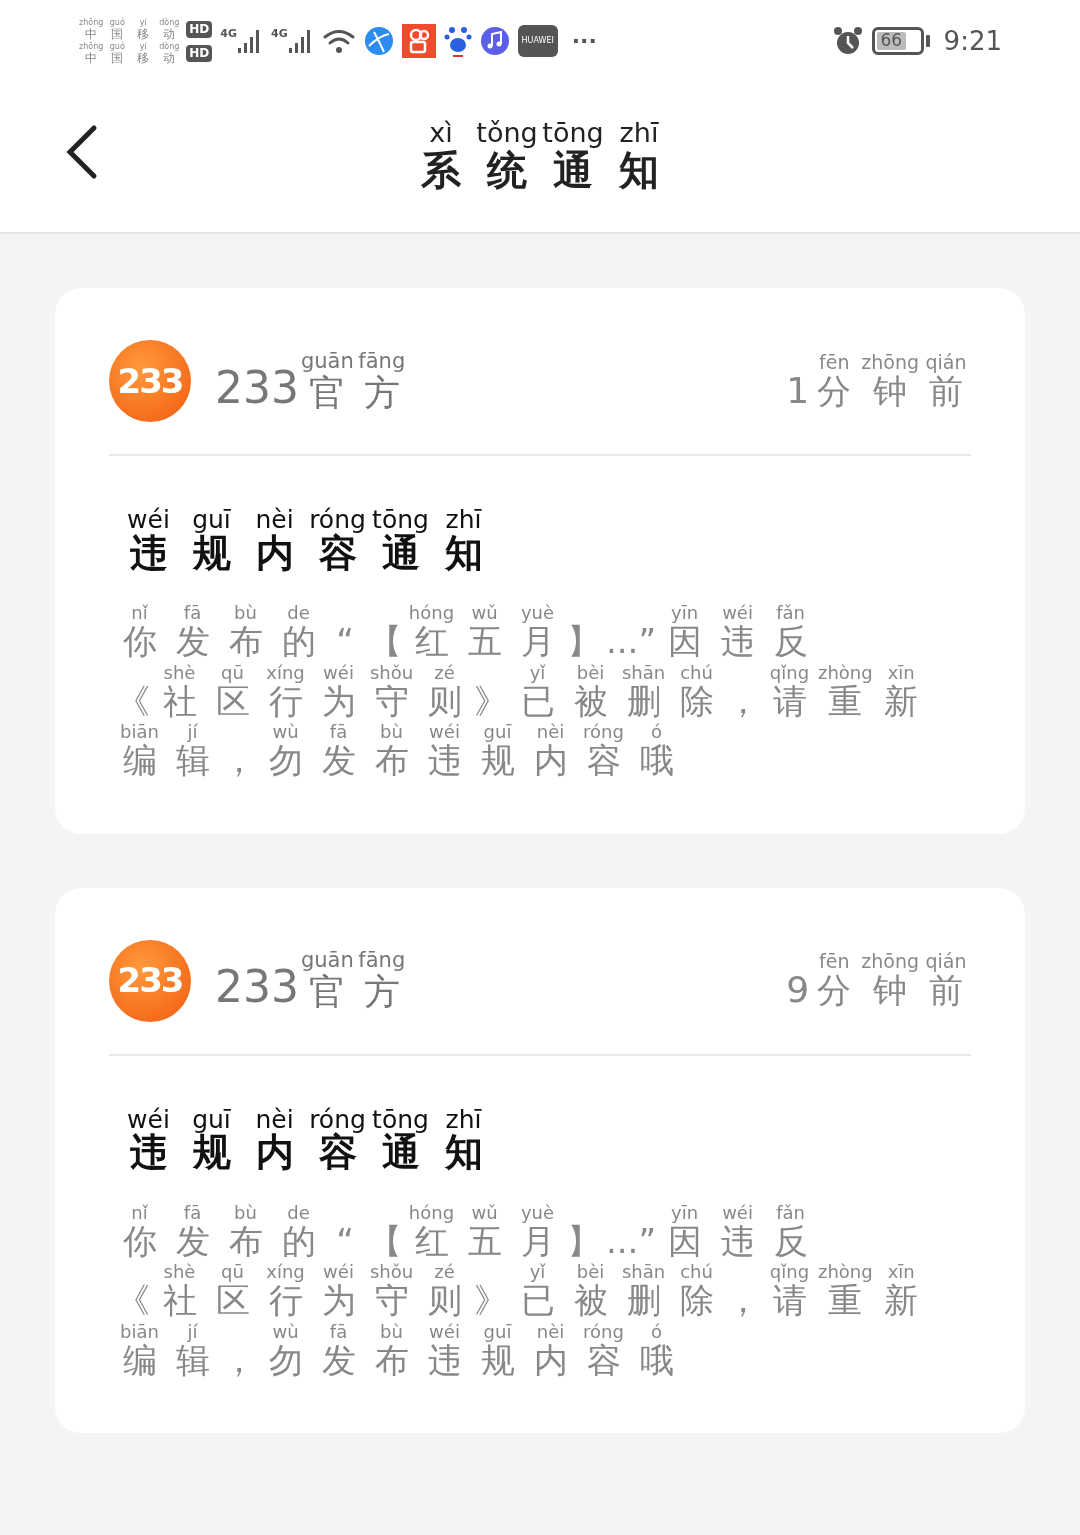 The width and height of the screenshot is (1080, 1535). I want to click on globe-icon, so click(378, 41).